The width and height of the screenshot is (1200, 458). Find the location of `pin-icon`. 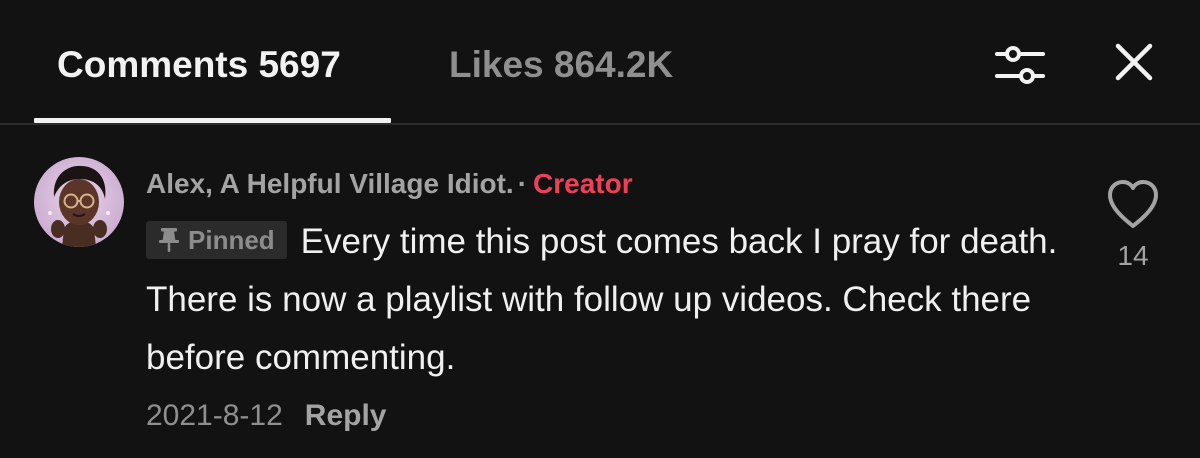

pin-icon is located at coordinates (169, 239).